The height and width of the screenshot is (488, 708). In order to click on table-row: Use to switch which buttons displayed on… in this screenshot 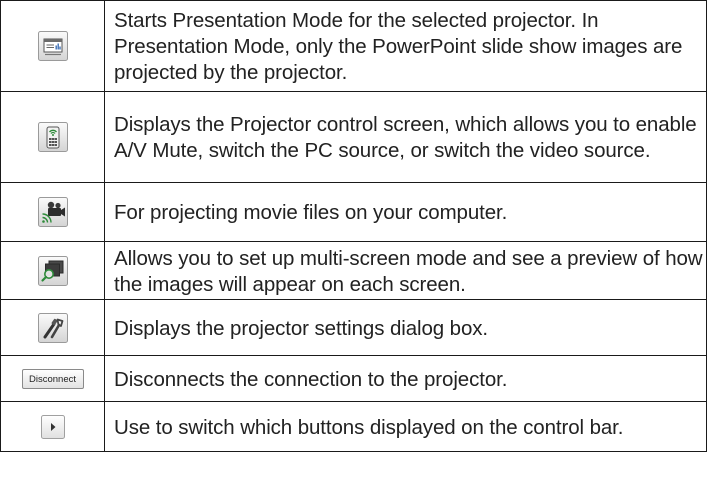, I will do `click(353, 426)`.